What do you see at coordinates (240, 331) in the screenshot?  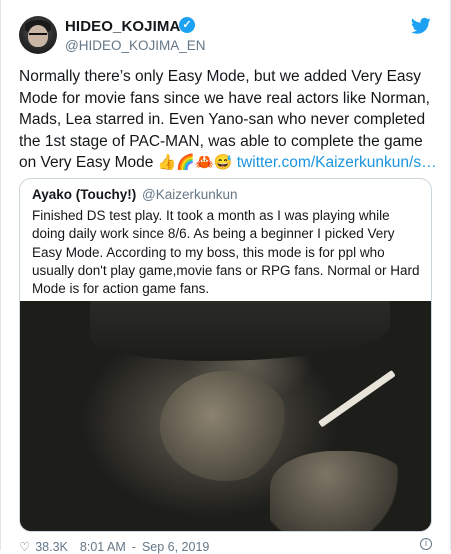 I see `image-hair-shadow` at bounding box center [240, 331].